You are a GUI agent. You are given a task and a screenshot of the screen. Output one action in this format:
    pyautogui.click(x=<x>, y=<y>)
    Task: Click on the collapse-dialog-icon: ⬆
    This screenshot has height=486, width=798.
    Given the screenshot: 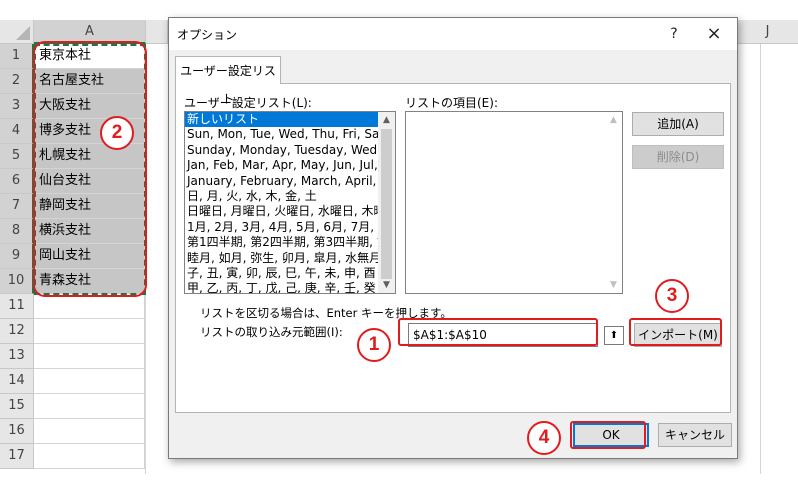 What is the action you would take?
    pyautogui.click(x=614, y=335)
    